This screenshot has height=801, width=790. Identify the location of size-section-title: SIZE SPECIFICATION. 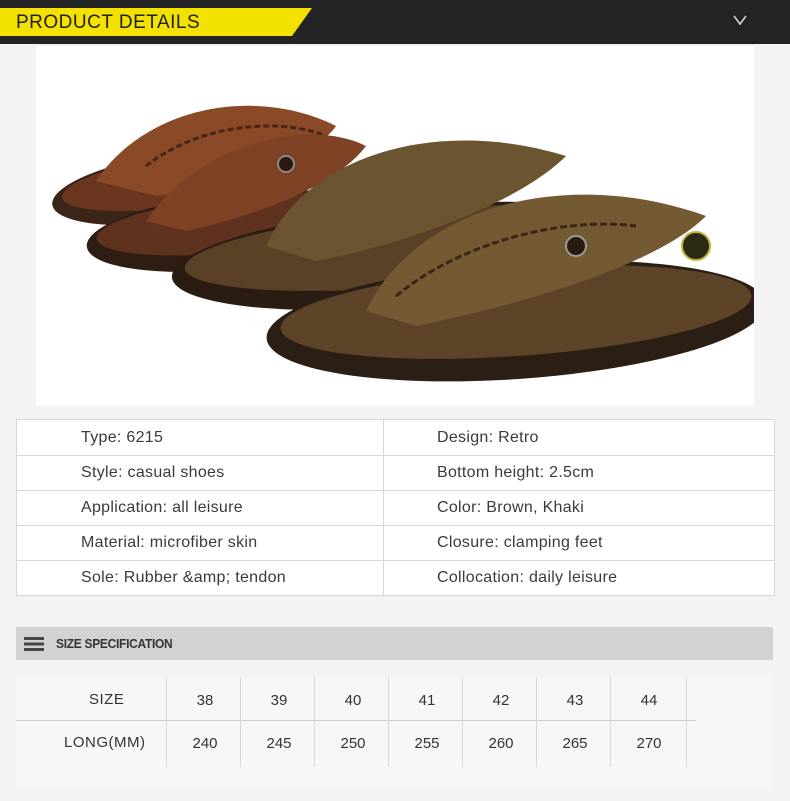
(114, 643).